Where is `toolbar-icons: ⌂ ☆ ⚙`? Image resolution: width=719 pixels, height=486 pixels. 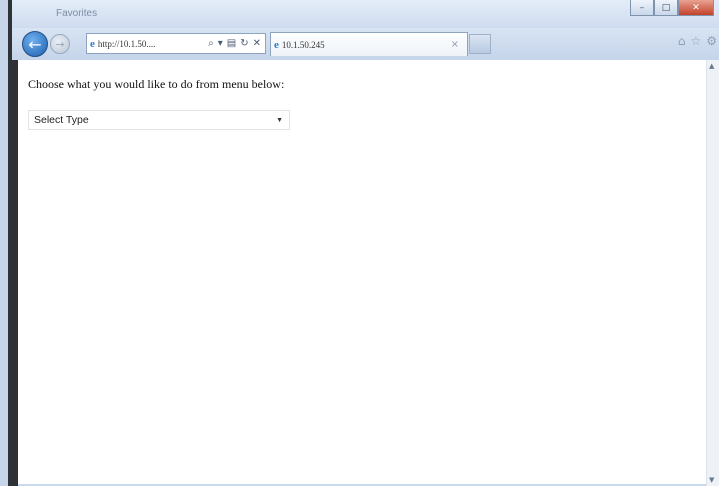 toolbar-icons: ⌂ ☆ ⚙ is located at coordinates (697, 41).